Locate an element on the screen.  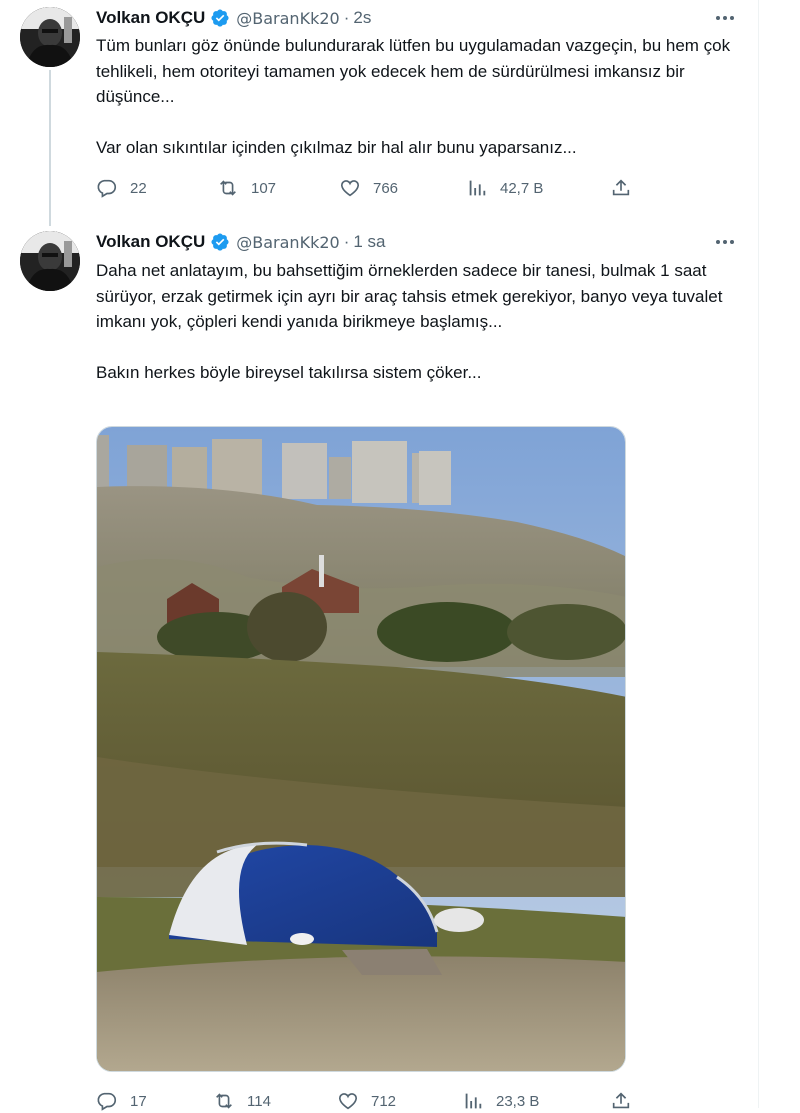
tweet-header: Volkan OKÇU @BaranKk20 · 1 sa is located at coordinates (241, 242).